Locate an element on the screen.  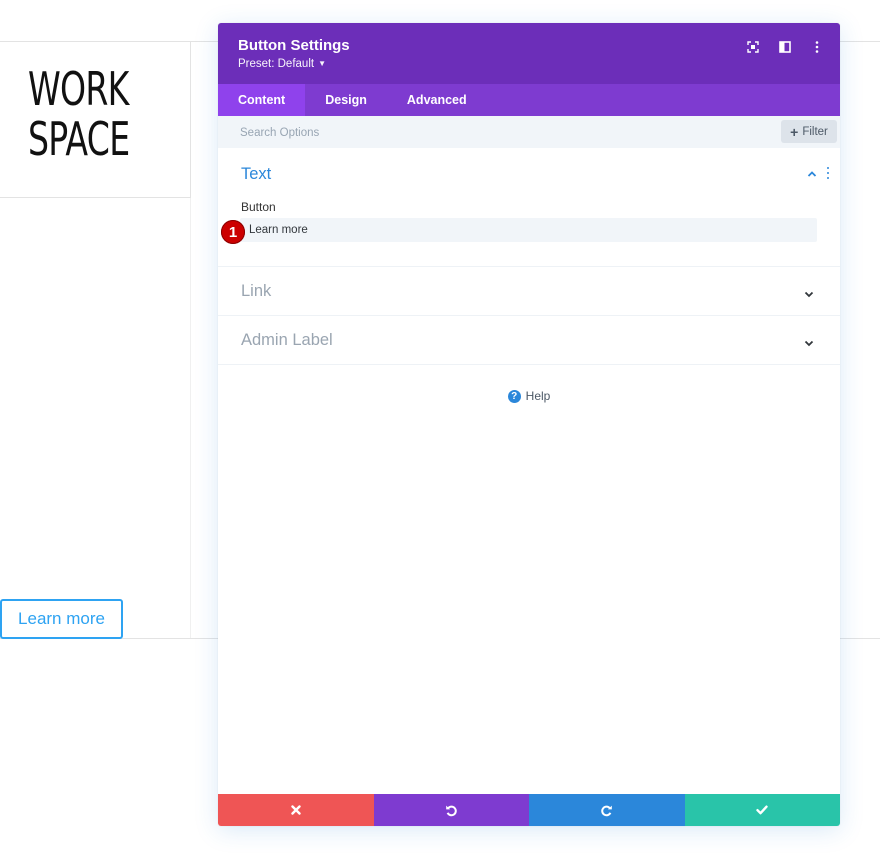
tab-design: Design is located at coordinates (346, 100).